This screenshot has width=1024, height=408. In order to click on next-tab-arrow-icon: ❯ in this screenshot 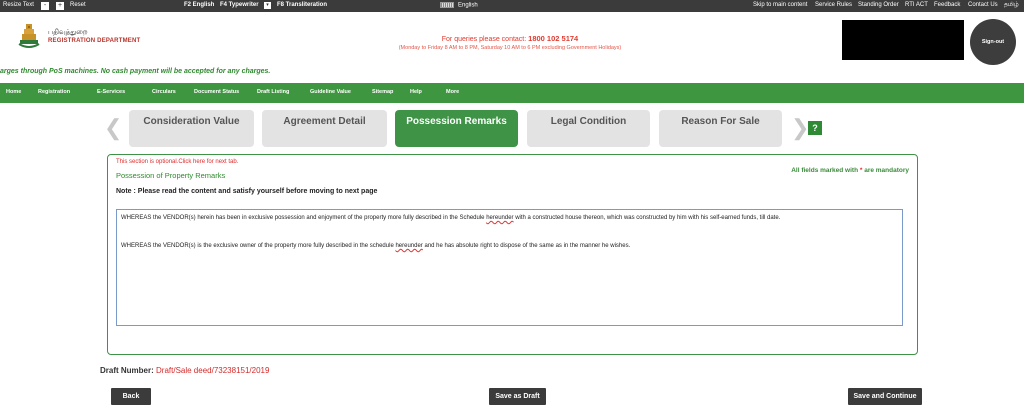, I will do `click(800, 128)`.